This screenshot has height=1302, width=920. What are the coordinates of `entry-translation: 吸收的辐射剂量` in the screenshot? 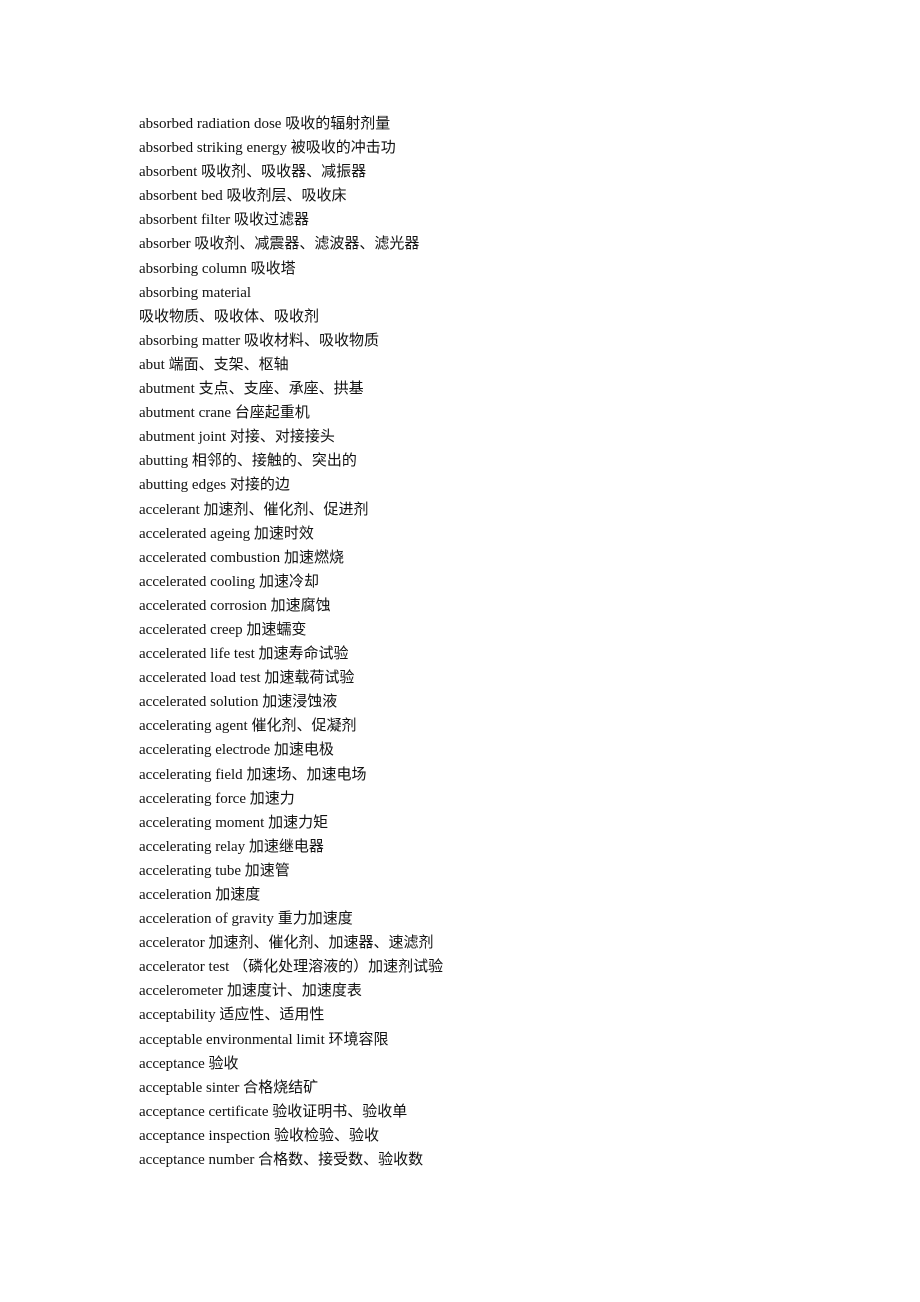 It's located at (338, 124).